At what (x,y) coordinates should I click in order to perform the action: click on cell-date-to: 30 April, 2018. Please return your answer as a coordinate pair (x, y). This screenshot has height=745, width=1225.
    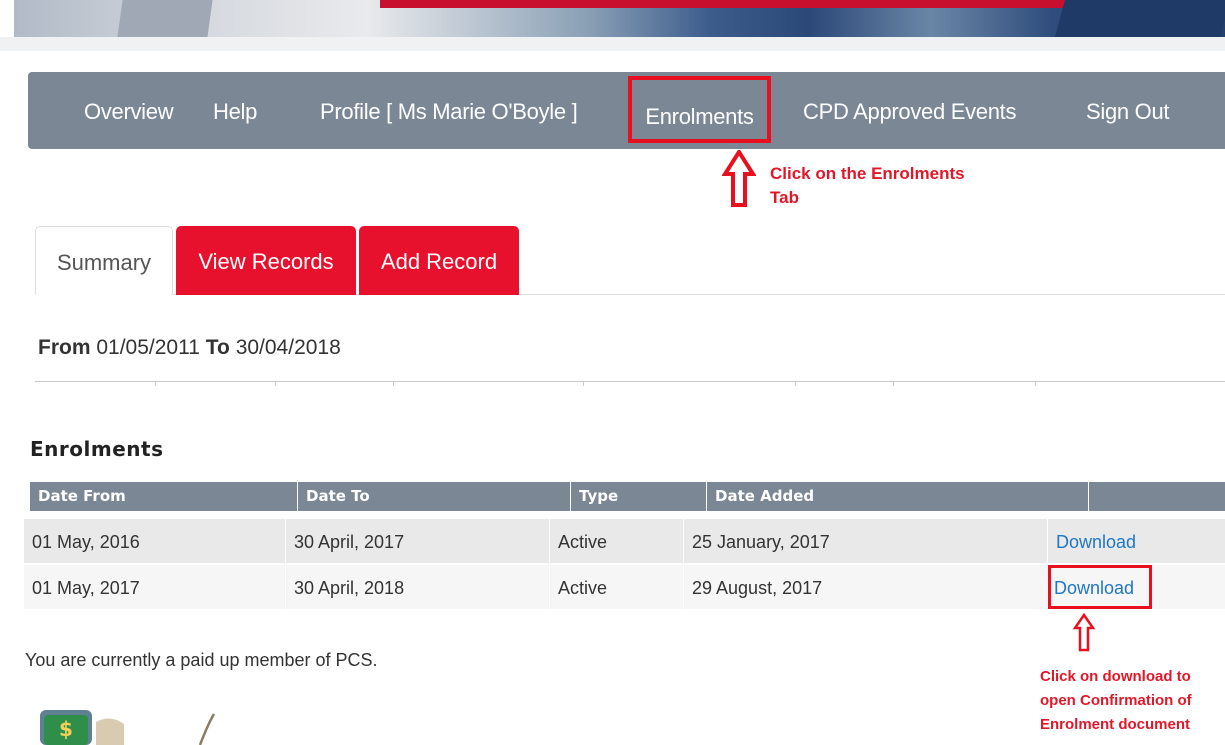
    Looking at the image, I should click on (418, 587).